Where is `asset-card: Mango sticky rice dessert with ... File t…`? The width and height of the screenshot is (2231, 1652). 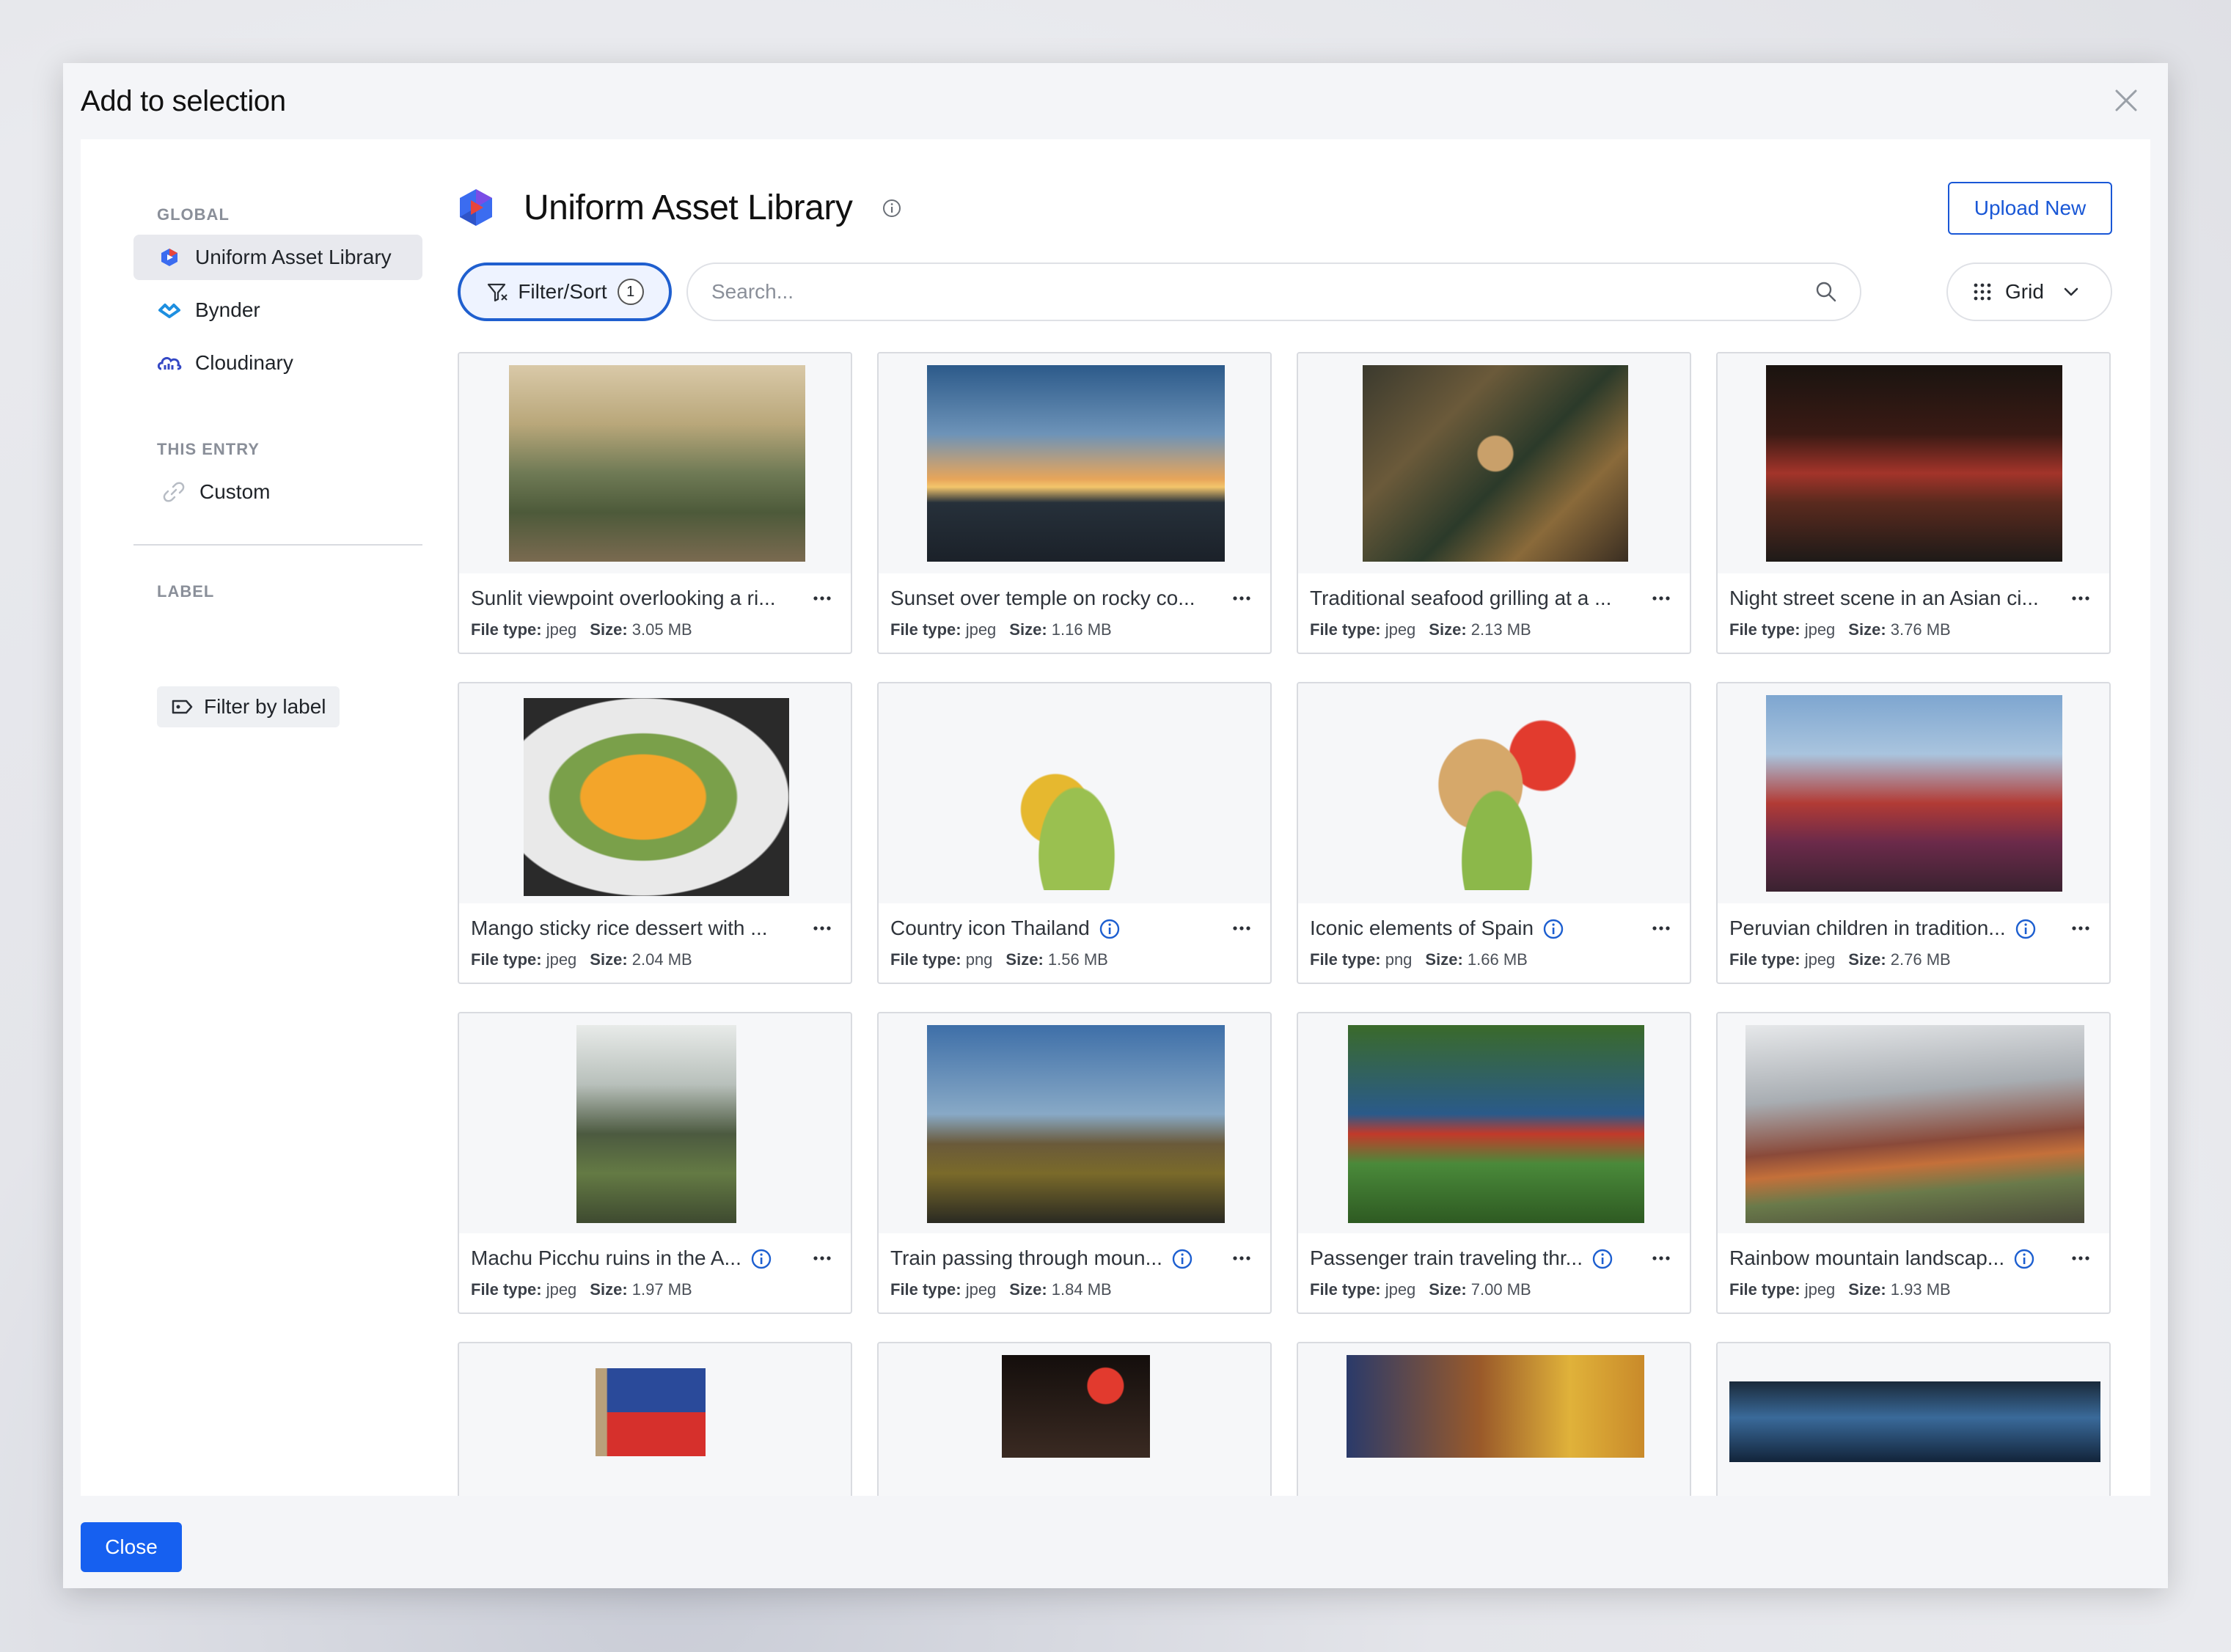 asset-card: Mango sticky rice dessert with ... File t… is located at coordinates (655, 833).